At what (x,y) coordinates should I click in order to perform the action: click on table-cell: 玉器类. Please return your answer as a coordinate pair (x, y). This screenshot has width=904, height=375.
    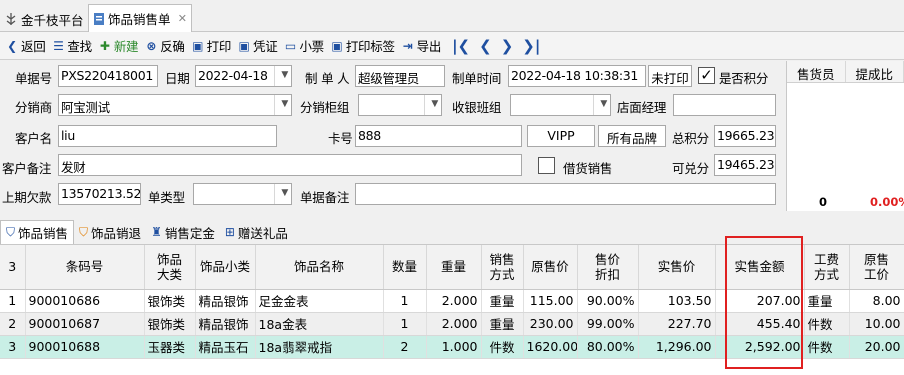
    Looking at the image, I should click on (170, 347).